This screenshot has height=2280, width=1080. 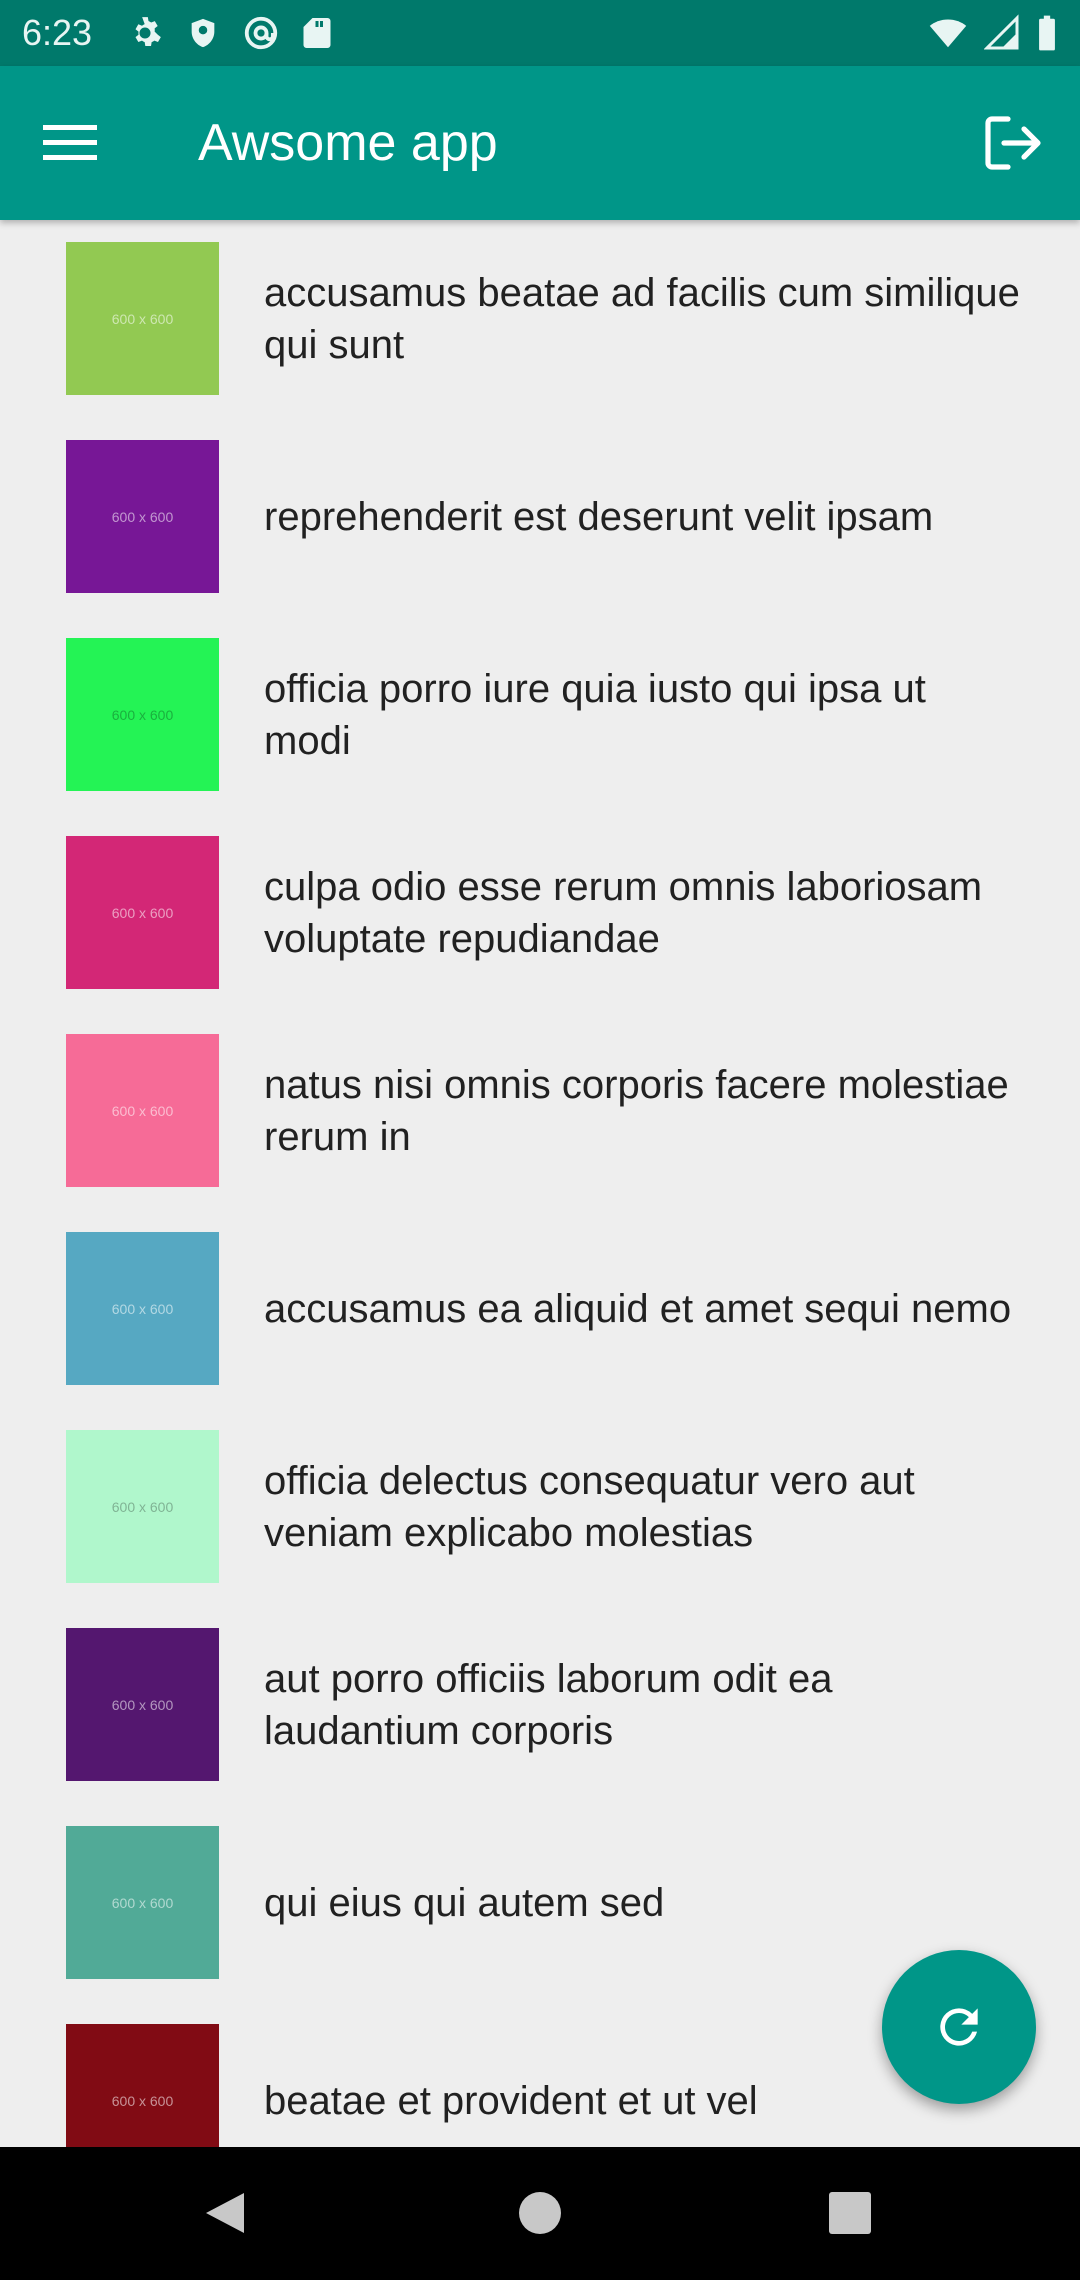 I want to click on home-circle-icon, so click(x=540, y=2213).